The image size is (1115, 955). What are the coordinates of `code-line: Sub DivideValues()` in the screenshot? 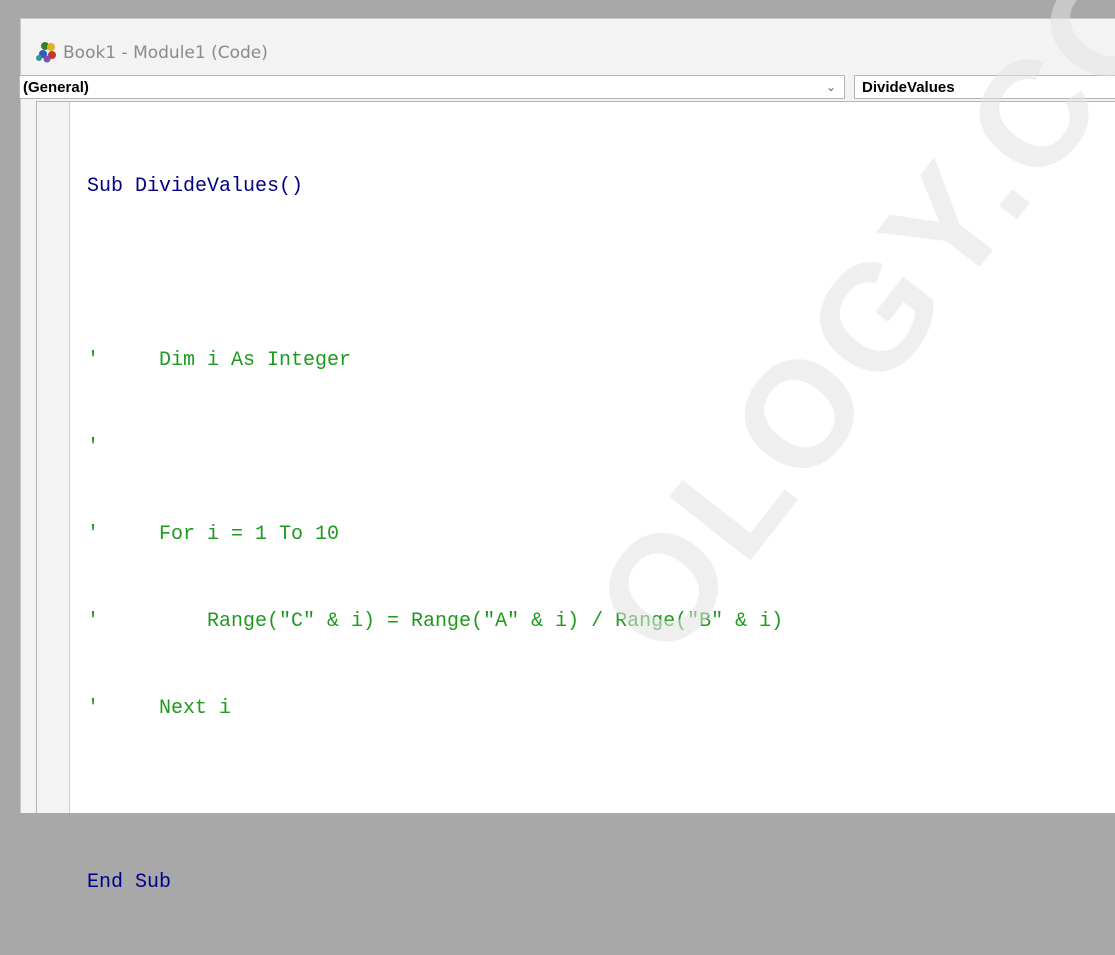 It's located at (195, 186).